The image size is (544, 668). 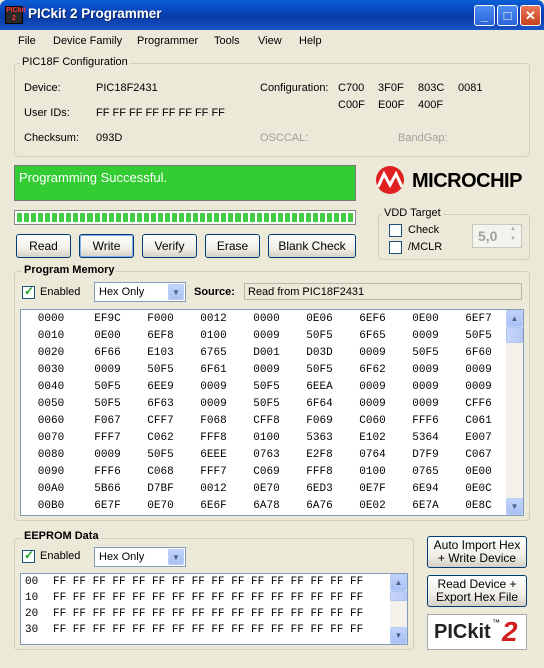 What do you see at coordinates (213, 505) in the screenshot?
I see `hex-cell: 6E6F` at bounding box center [213, 505].